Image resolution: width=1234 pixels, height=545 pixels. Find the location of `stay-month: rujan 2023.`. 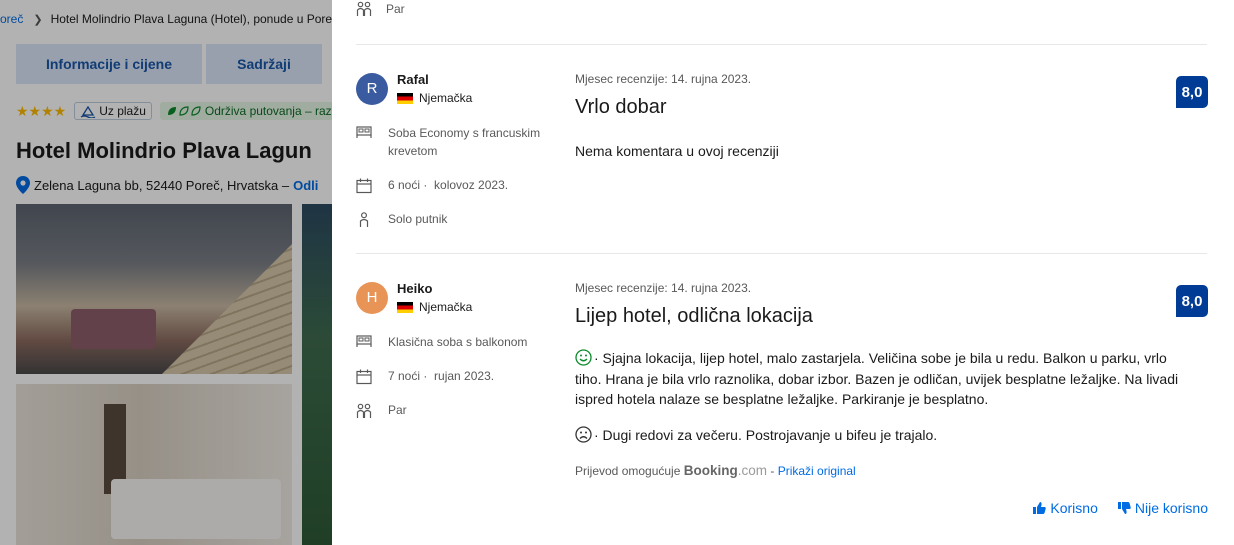

stay-month: rujan 2023. is located at coordinates (464, 376).